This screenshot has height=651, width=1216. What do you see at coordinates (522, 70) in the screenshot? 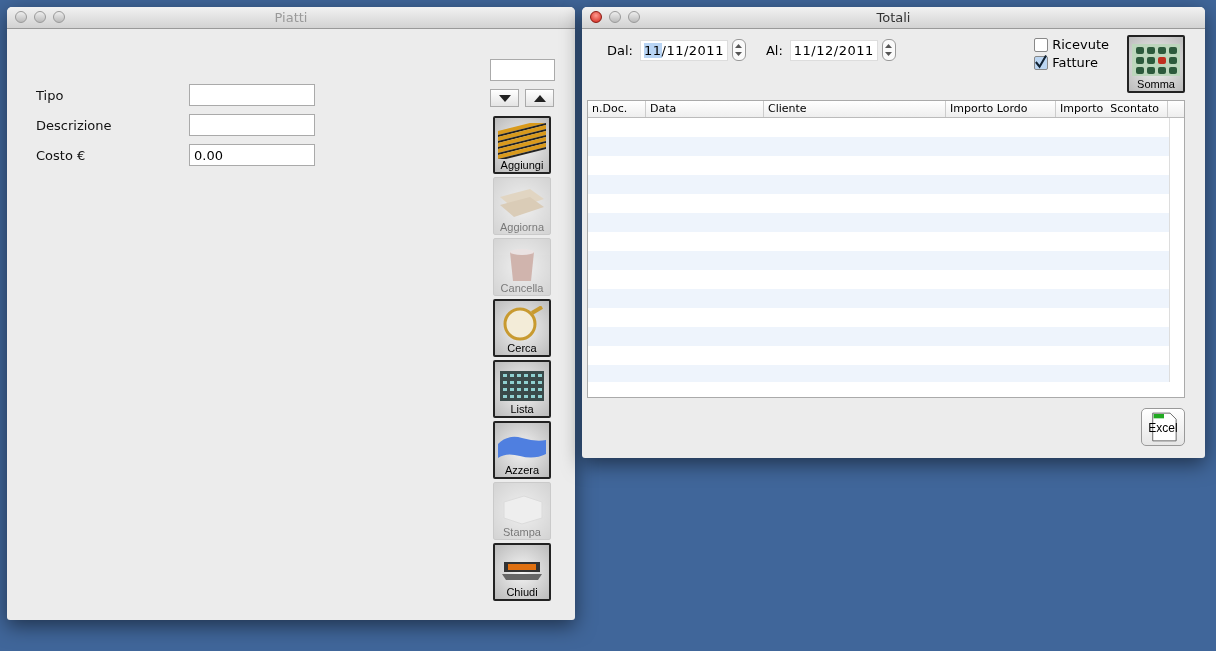
I see `search-field` at bounding box center [522, 70].